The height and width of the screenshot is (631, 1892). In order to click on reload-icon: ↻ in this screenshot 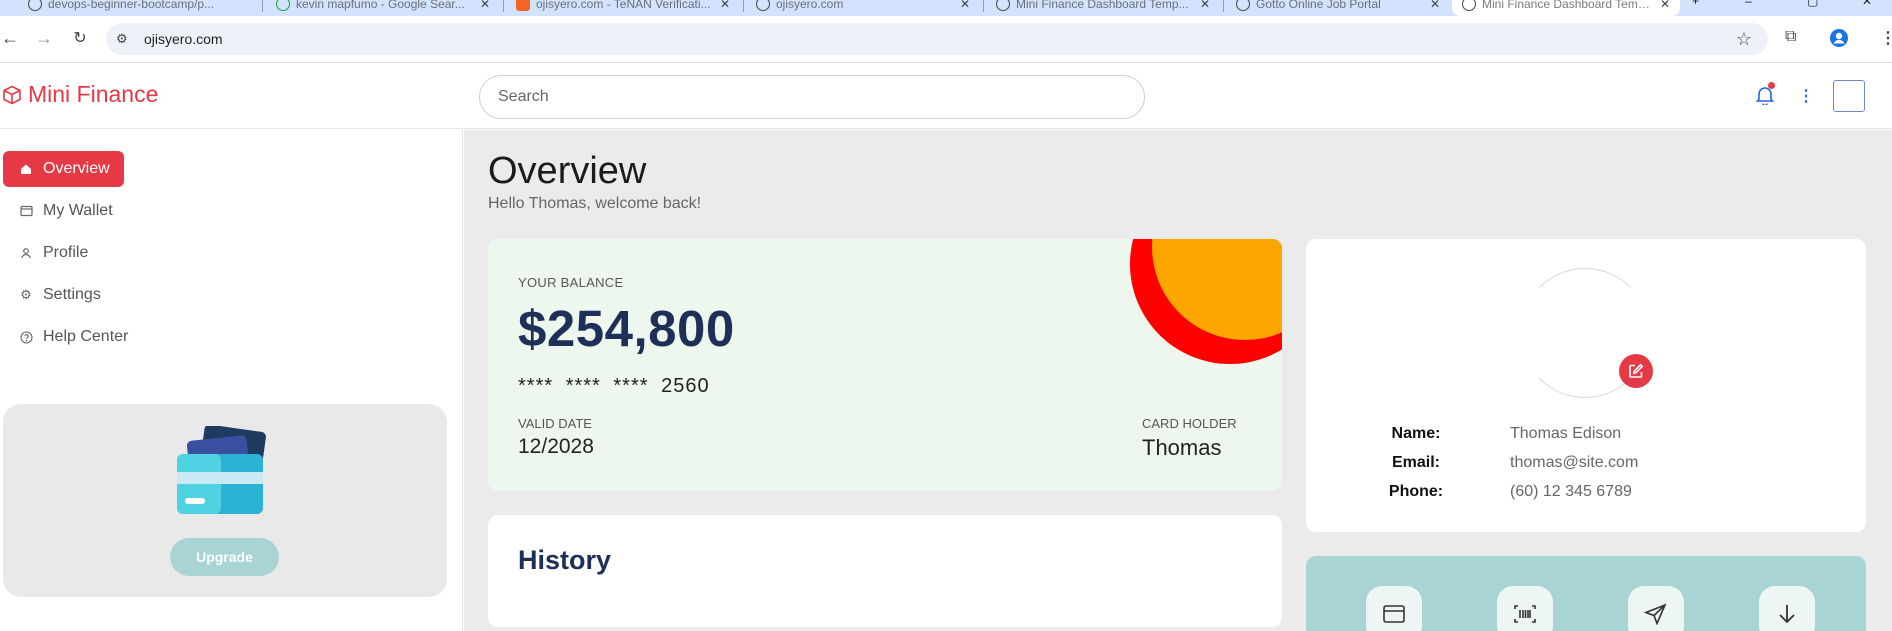, I will do `click(80, 38)`.